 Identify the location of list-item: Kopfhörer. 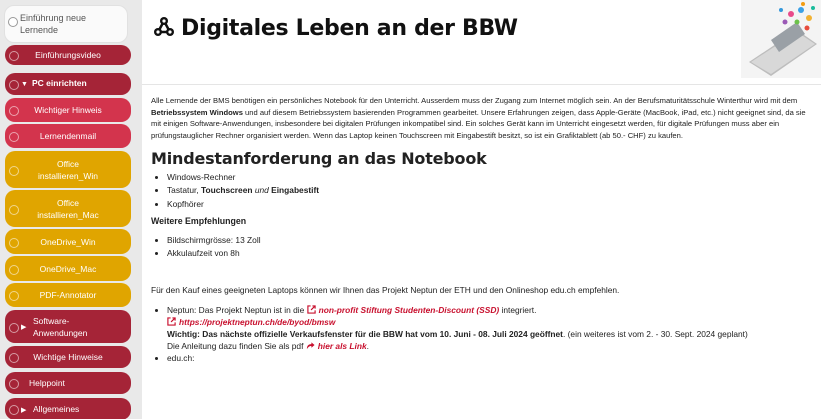
(491, 205).